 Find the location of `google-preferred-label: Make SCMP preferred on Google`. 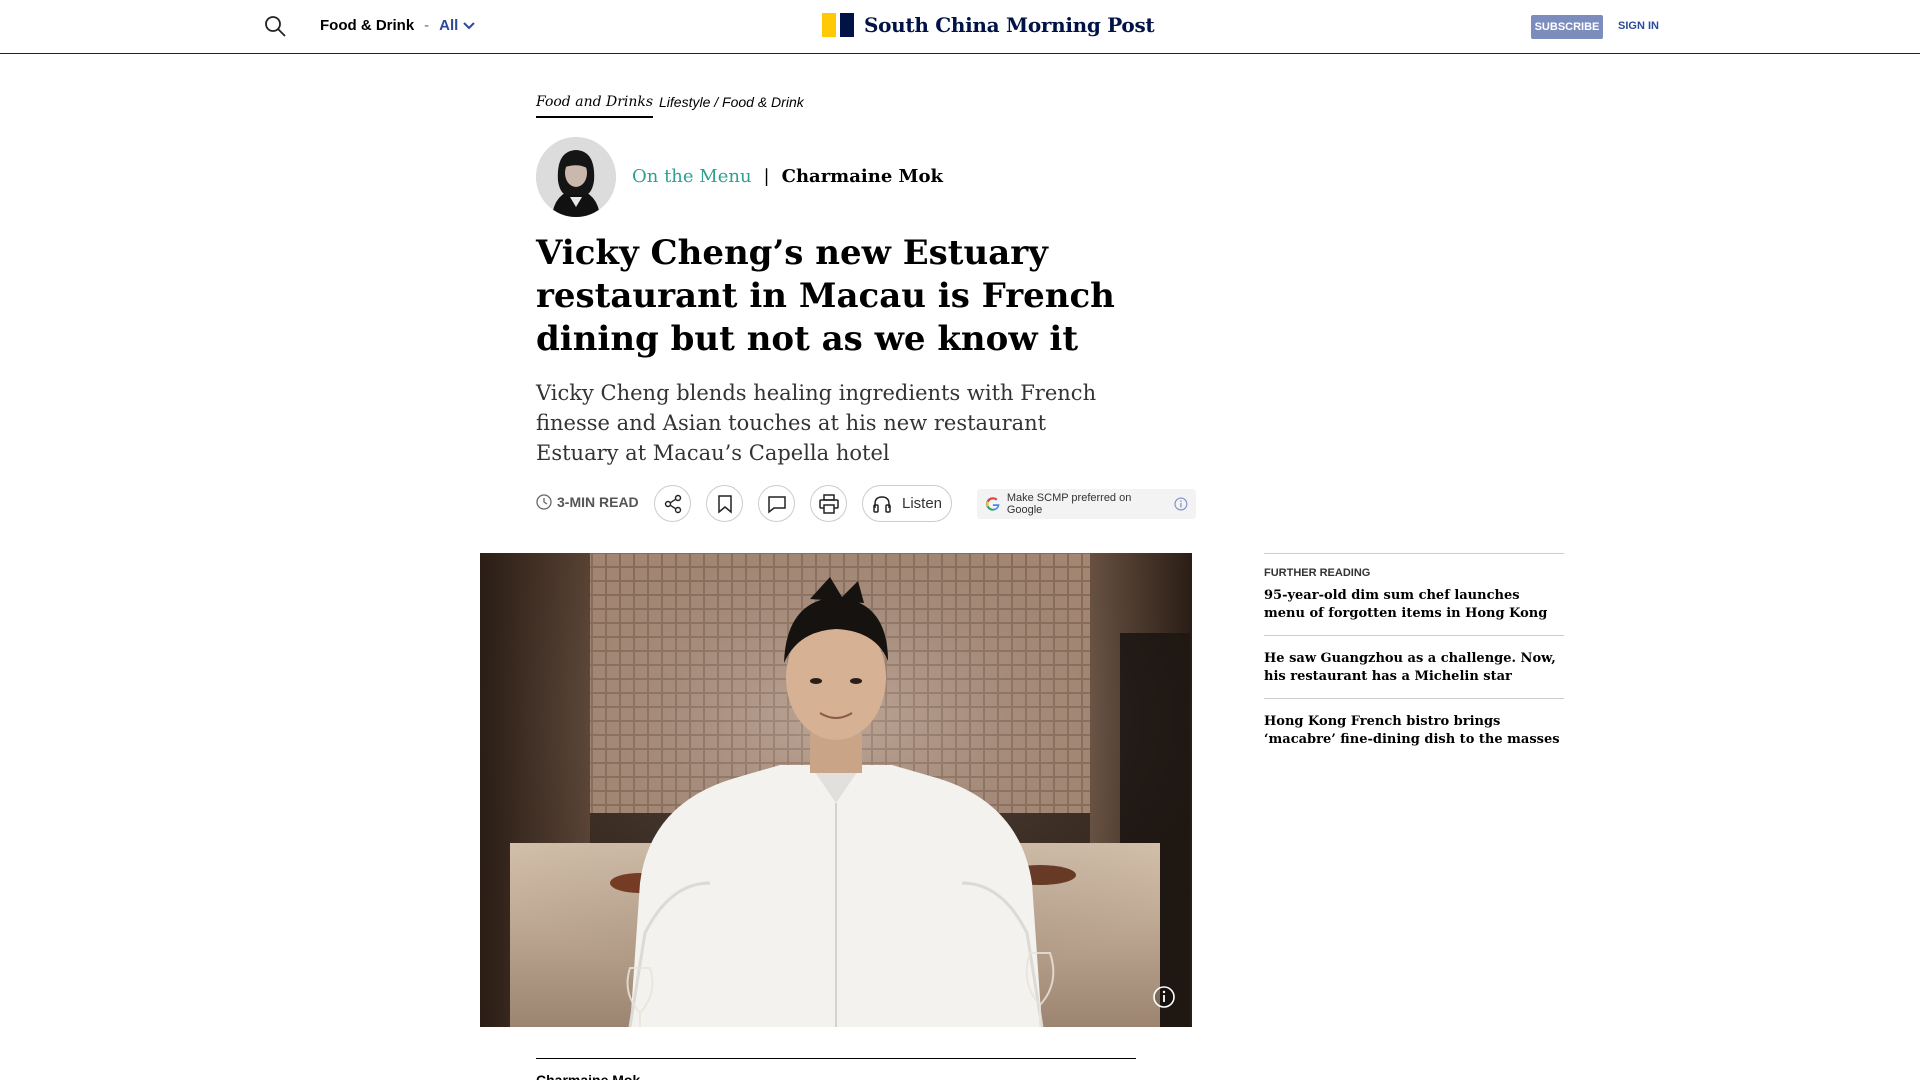

google-preferred-label: Make SCMP preferred on Google is located at coordinates (1069, 504).